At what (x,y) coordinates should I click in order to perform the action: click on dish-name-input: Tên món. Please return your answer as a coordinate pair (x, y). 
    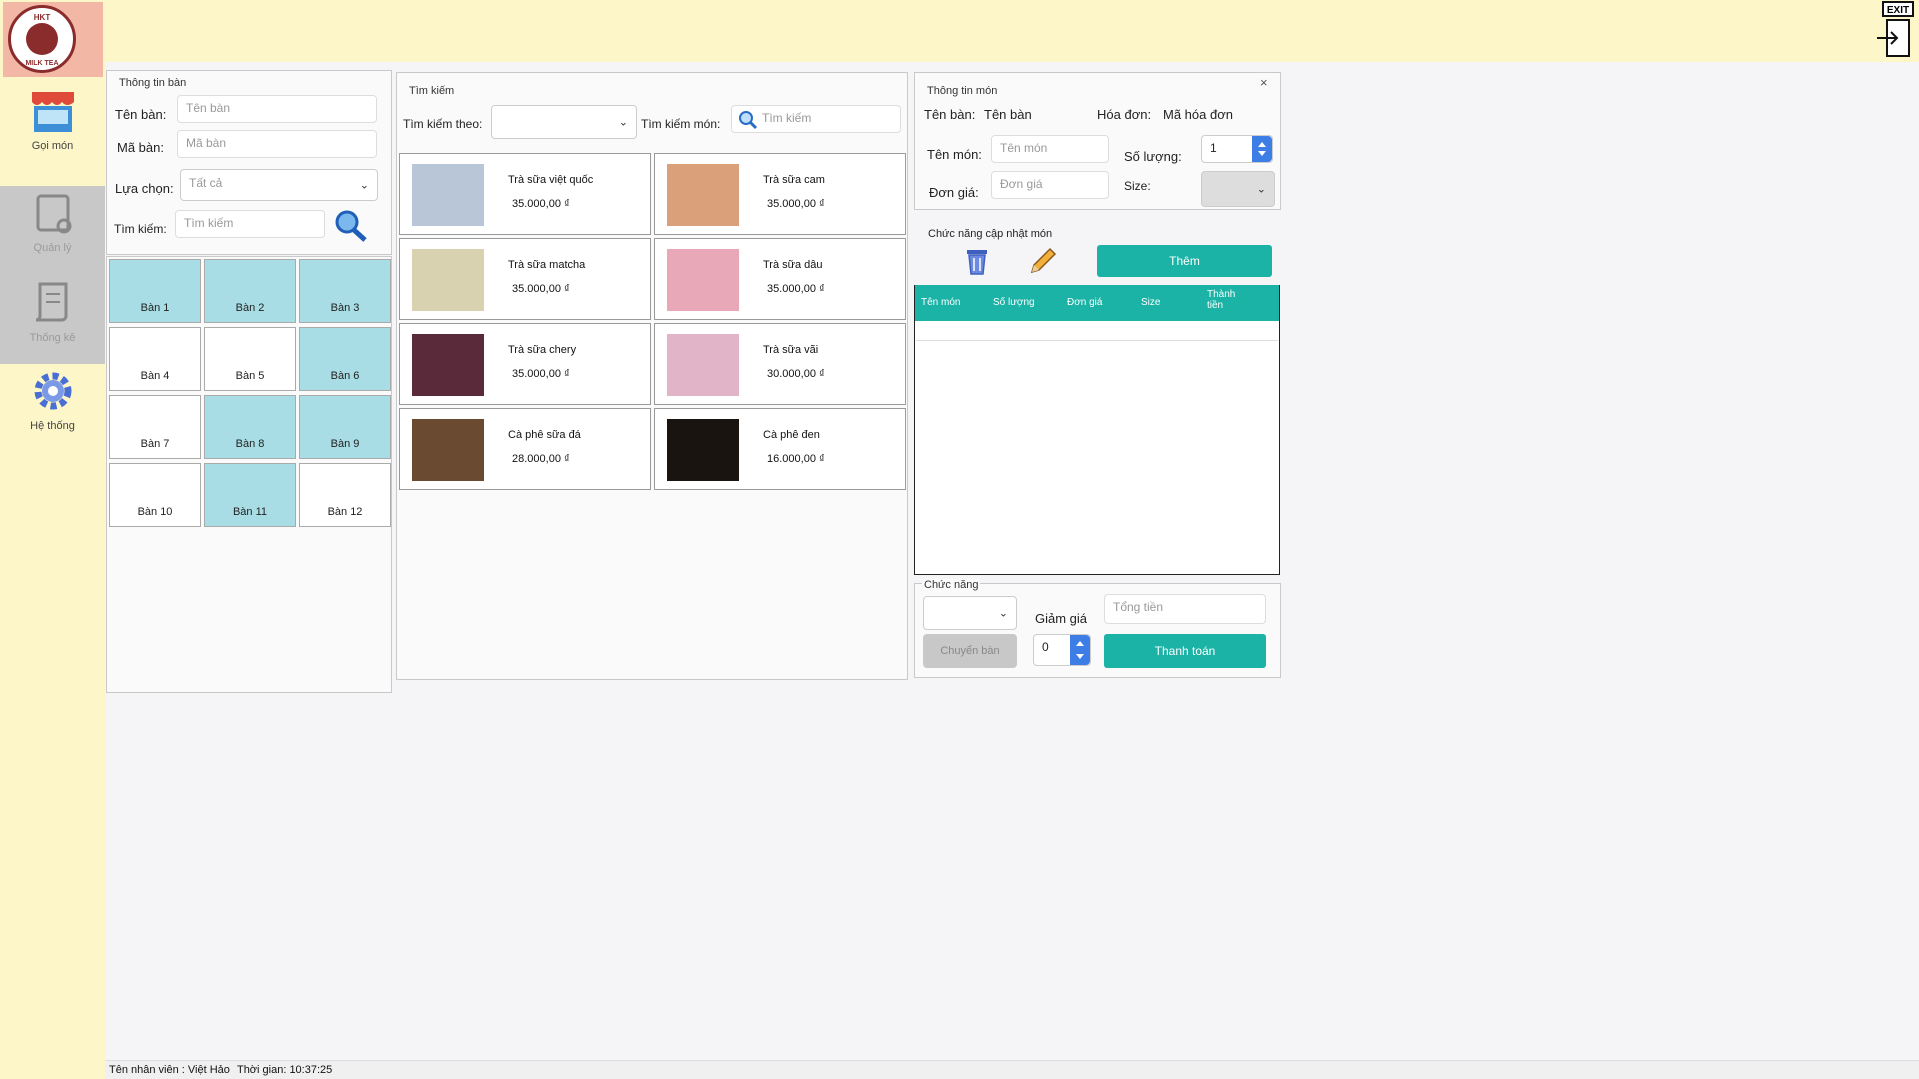
    Looking at the image, I should click on (1050, 149).